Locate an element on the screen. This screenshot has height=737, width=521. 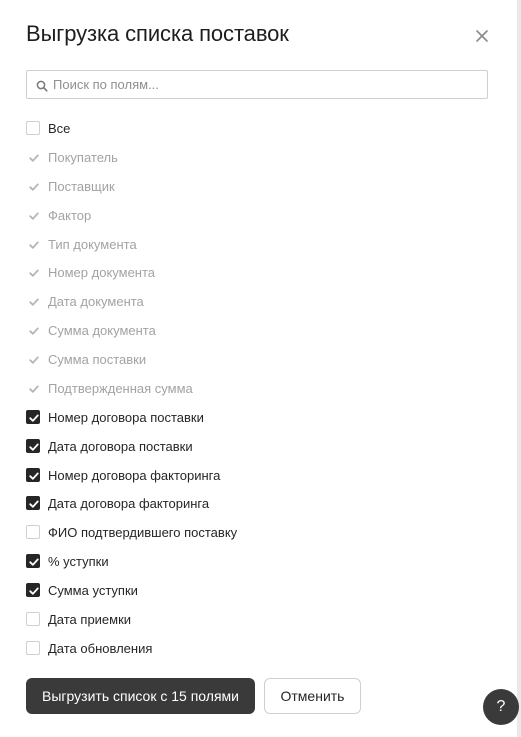
field-checkbox-row: Покупатель is located at coordinates (261, 157).